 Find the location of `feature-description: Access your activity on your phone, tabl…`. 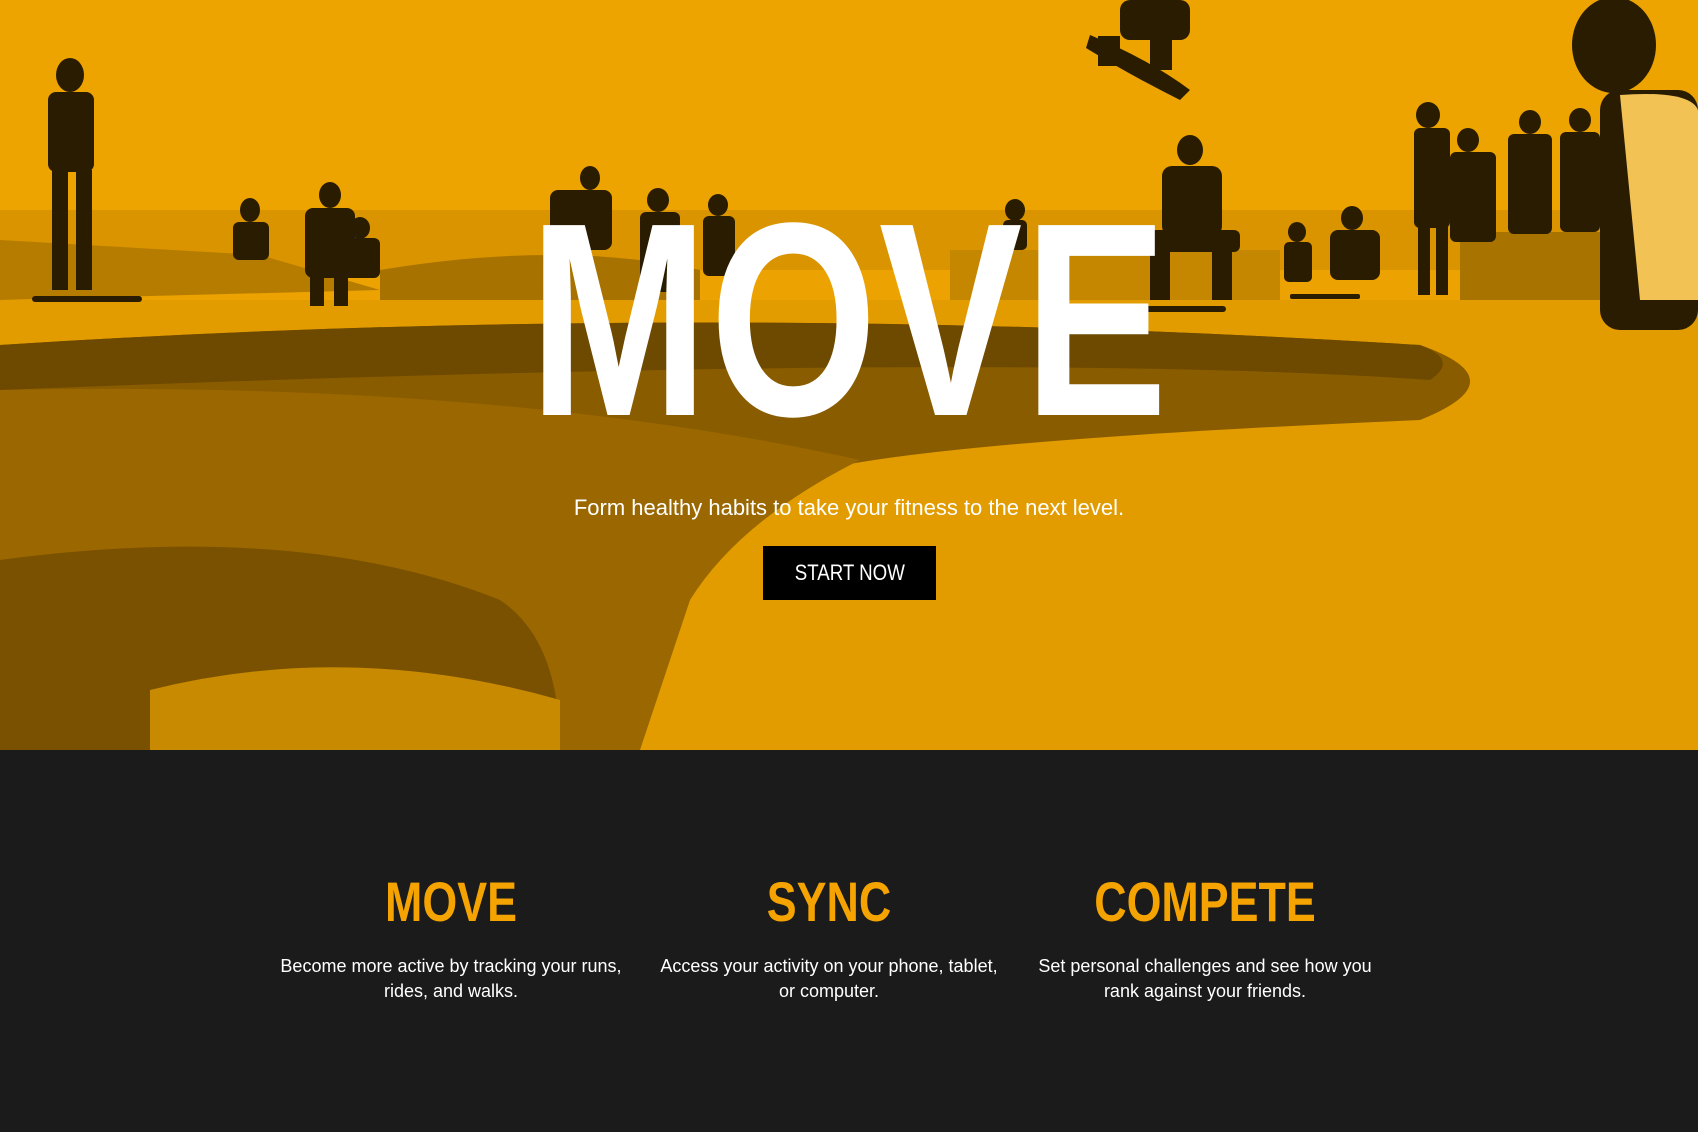

feature-description: Access your activity on your phone, tabl… is located at coordinates (829, 978).